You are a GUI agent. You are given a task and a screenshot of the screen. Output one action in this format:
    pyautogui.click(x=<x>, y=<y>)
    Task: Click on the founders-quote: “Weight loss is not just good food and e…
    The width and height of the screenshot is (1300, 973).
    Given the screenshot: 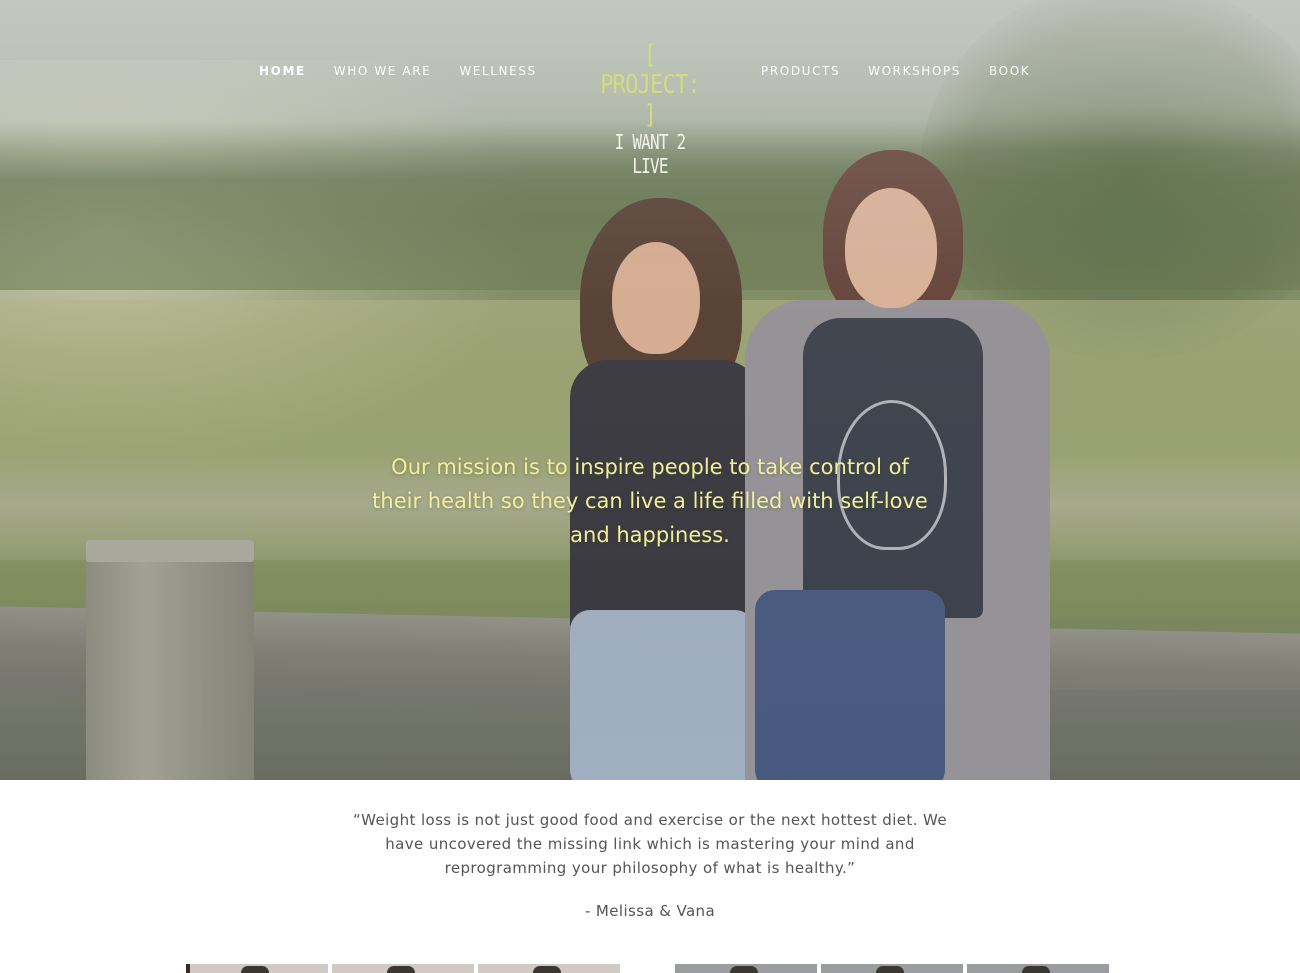 What is the action you would take?
    pyautogui.click(x=650, y=844)
    